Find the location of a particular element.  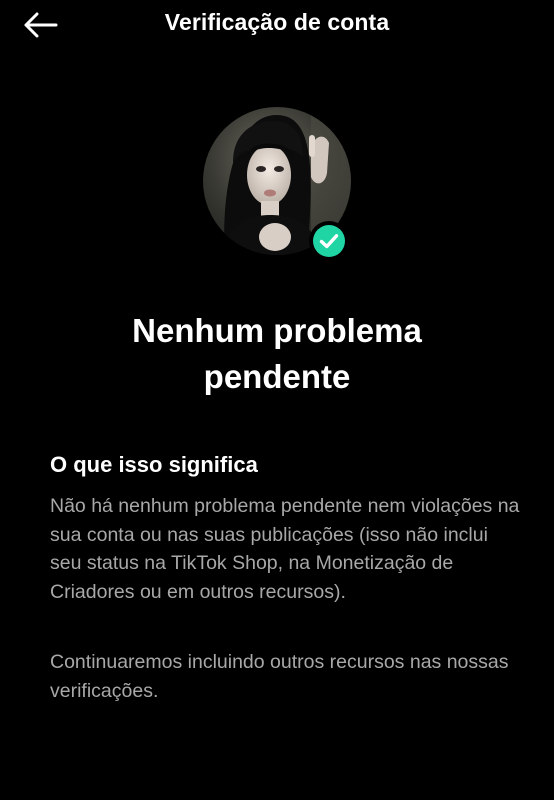

check-circle-icon is located at coordinates (329, 241).